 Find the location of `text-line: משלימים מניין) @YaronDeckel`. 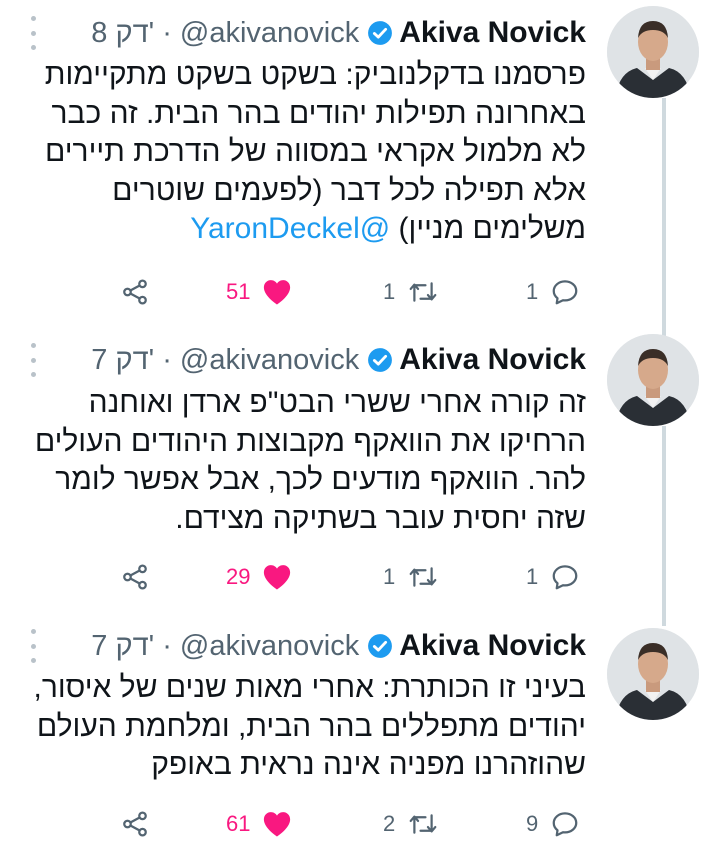

text-line: משלימים מניין) @YaronDeckel is located at coordinates (306, 229).